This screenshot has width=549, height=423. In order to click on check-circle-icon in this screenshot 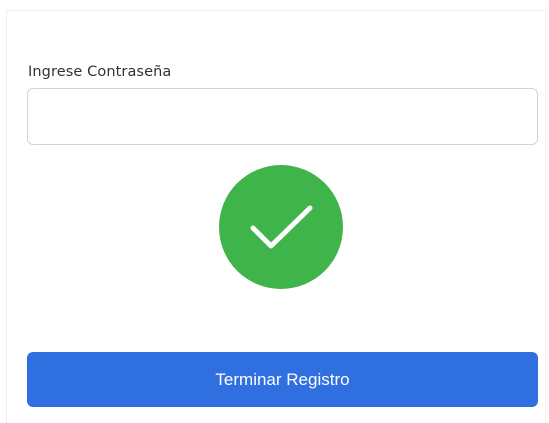, I will do `click(281, 227)`.